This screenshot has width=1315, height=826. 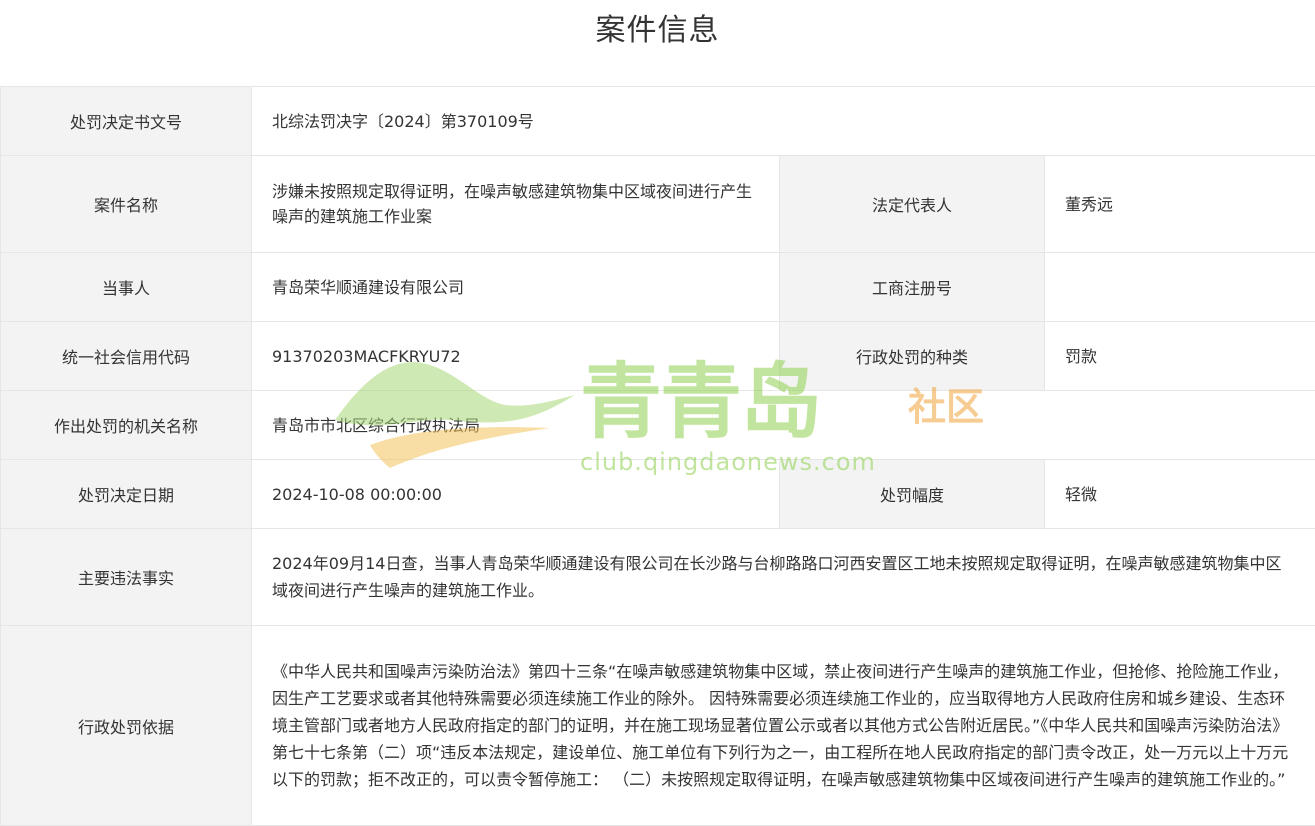 I want to click on decision-date-value: 2024-10-08 00:00:00, so click(x=516, y=494).